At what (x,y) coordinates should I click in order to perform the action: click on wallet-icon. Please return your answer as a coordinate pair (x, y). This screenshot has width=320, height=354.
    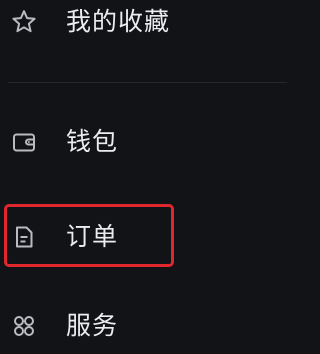
    Looking at the image, I should click on (24, 142).